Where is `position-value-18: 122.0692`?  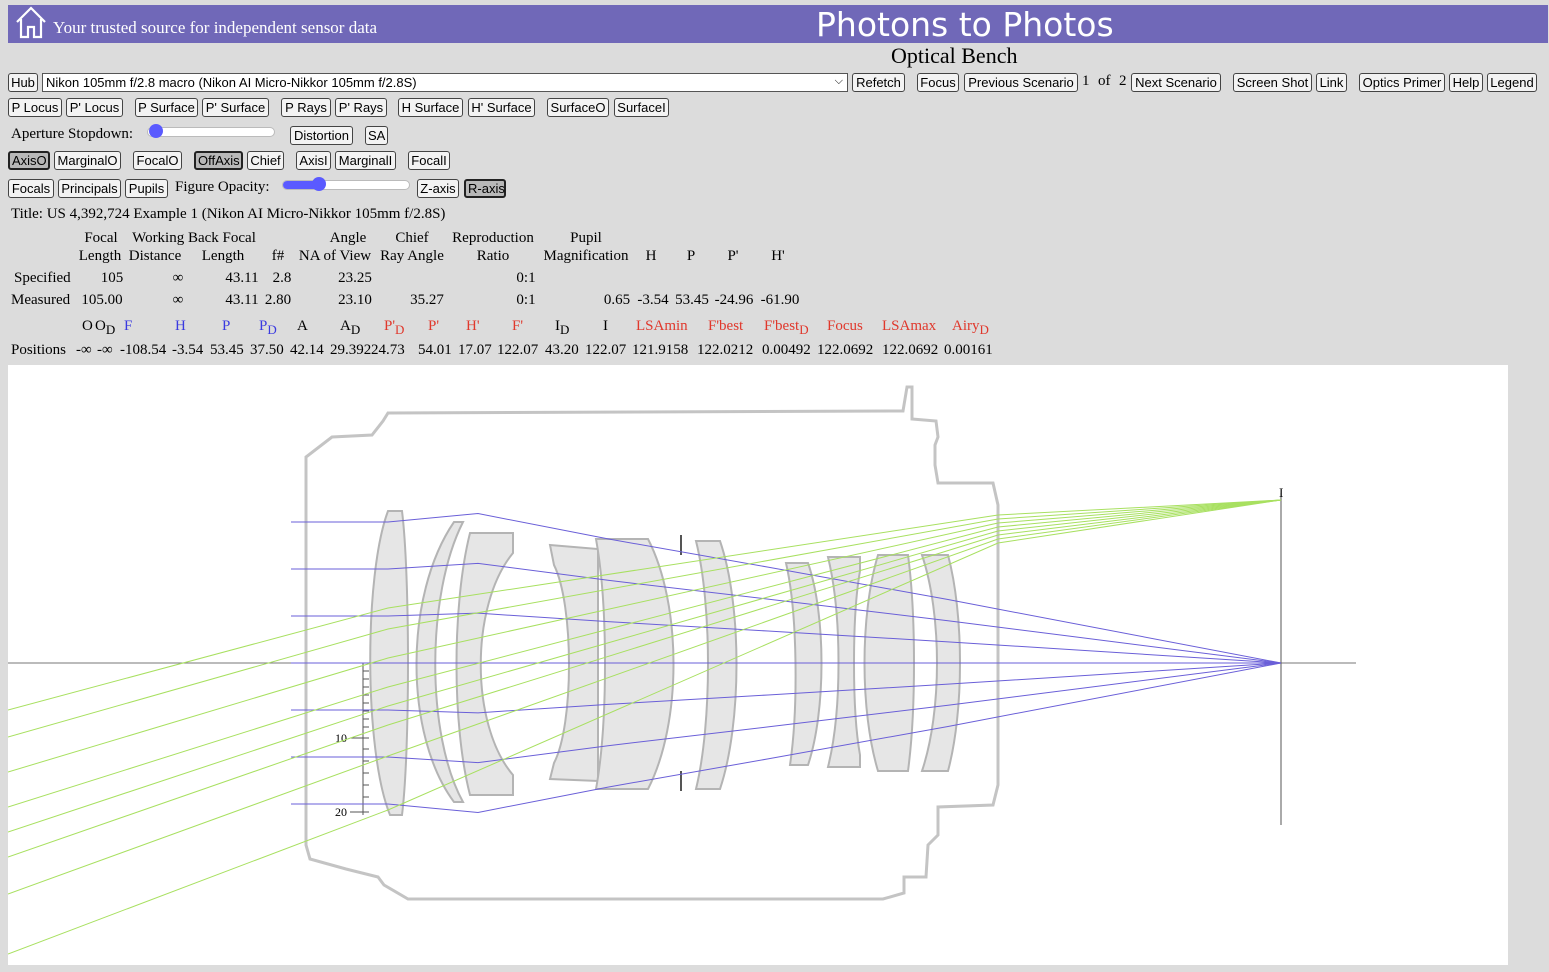
position-value-18: 122.0692 is located at coordinates (910, 350).